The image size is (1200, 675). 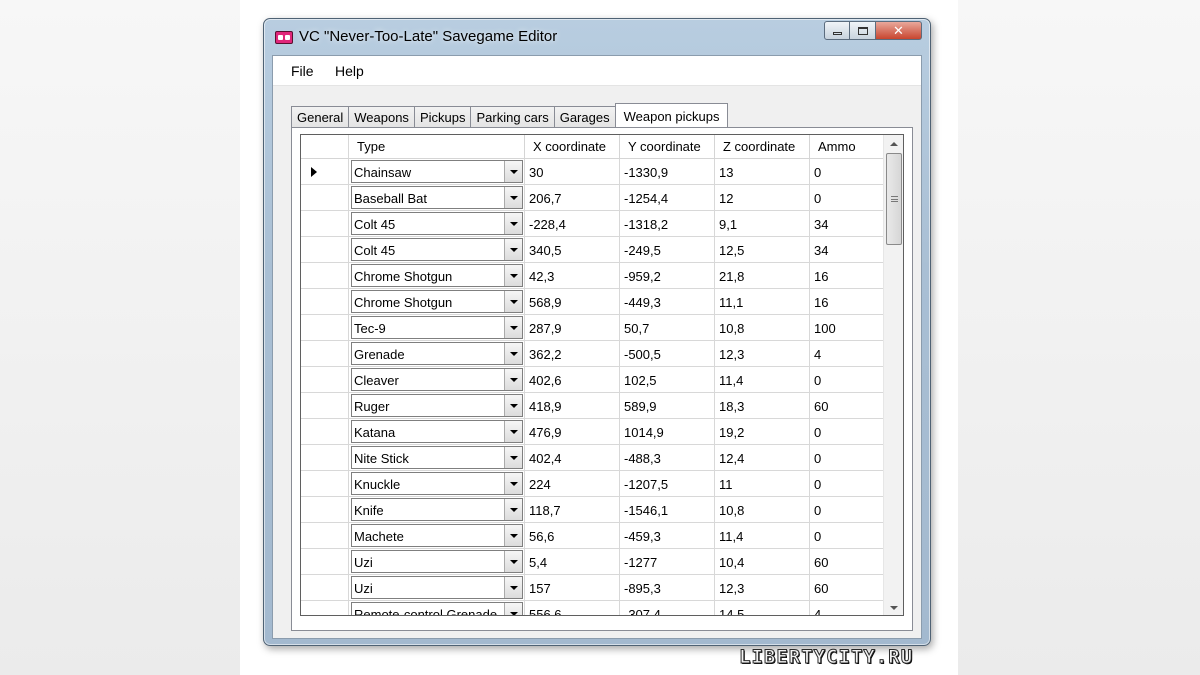 I want to click on y-coordinate-cell: -1330,9, so click(x=667, y=172).